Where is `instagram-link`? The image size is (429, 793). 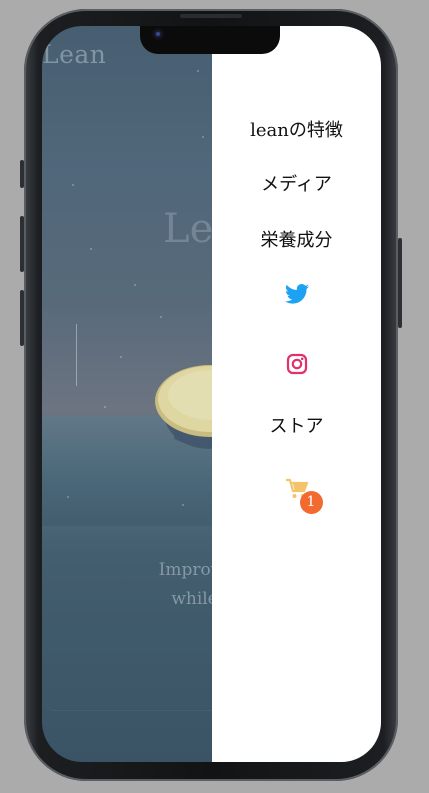 instagram-link is located at coordinates (296, 364).